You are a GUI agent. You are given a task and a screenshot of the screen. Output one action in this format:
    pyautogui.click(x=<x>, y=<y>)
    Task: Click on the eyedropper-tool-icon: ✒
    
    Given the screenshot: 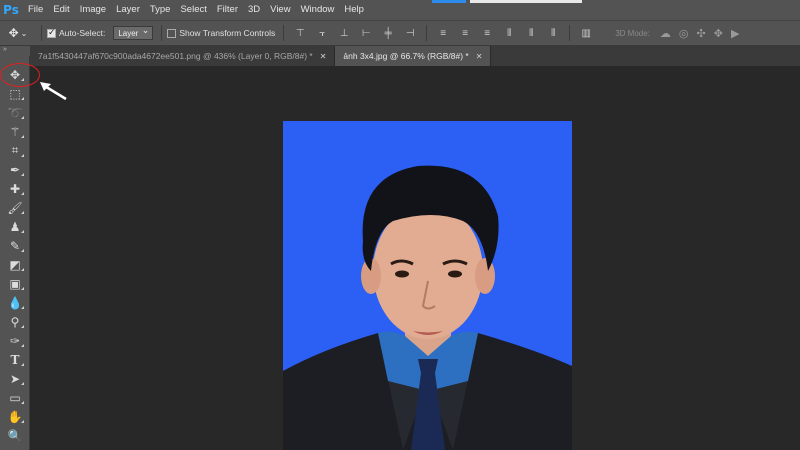 What is the action you would take?
    pyautogui.click(x=15, y=169)
    